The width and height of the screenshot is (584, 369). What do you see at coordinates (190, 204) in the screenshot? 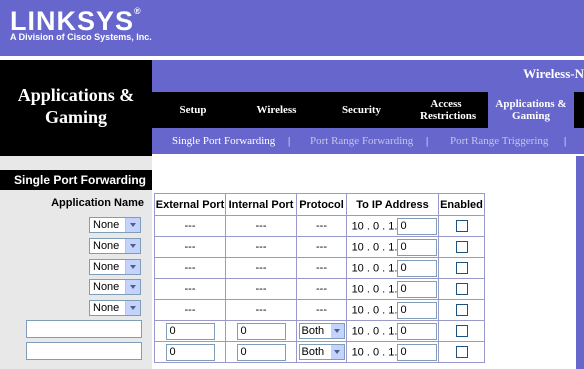
I see `col-header: External Port` at bounding box center [190, 204].